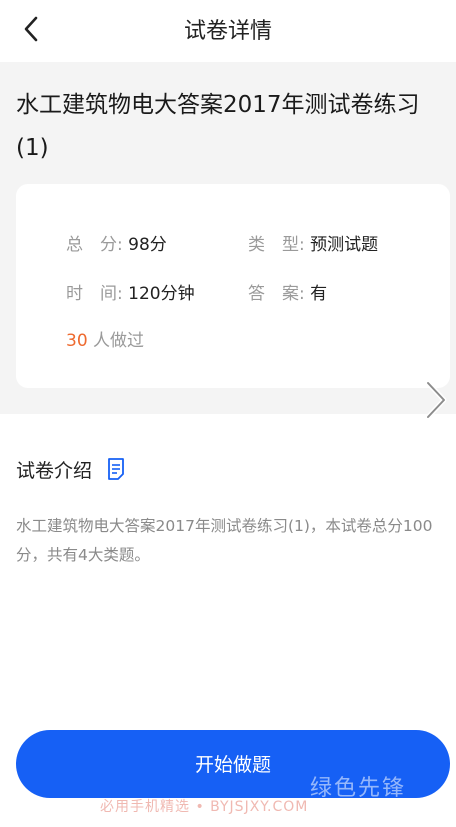  Describe the element at coordinates (276, 245) in the screenshot. I see `exam-type-label: 类 型:` at that location.